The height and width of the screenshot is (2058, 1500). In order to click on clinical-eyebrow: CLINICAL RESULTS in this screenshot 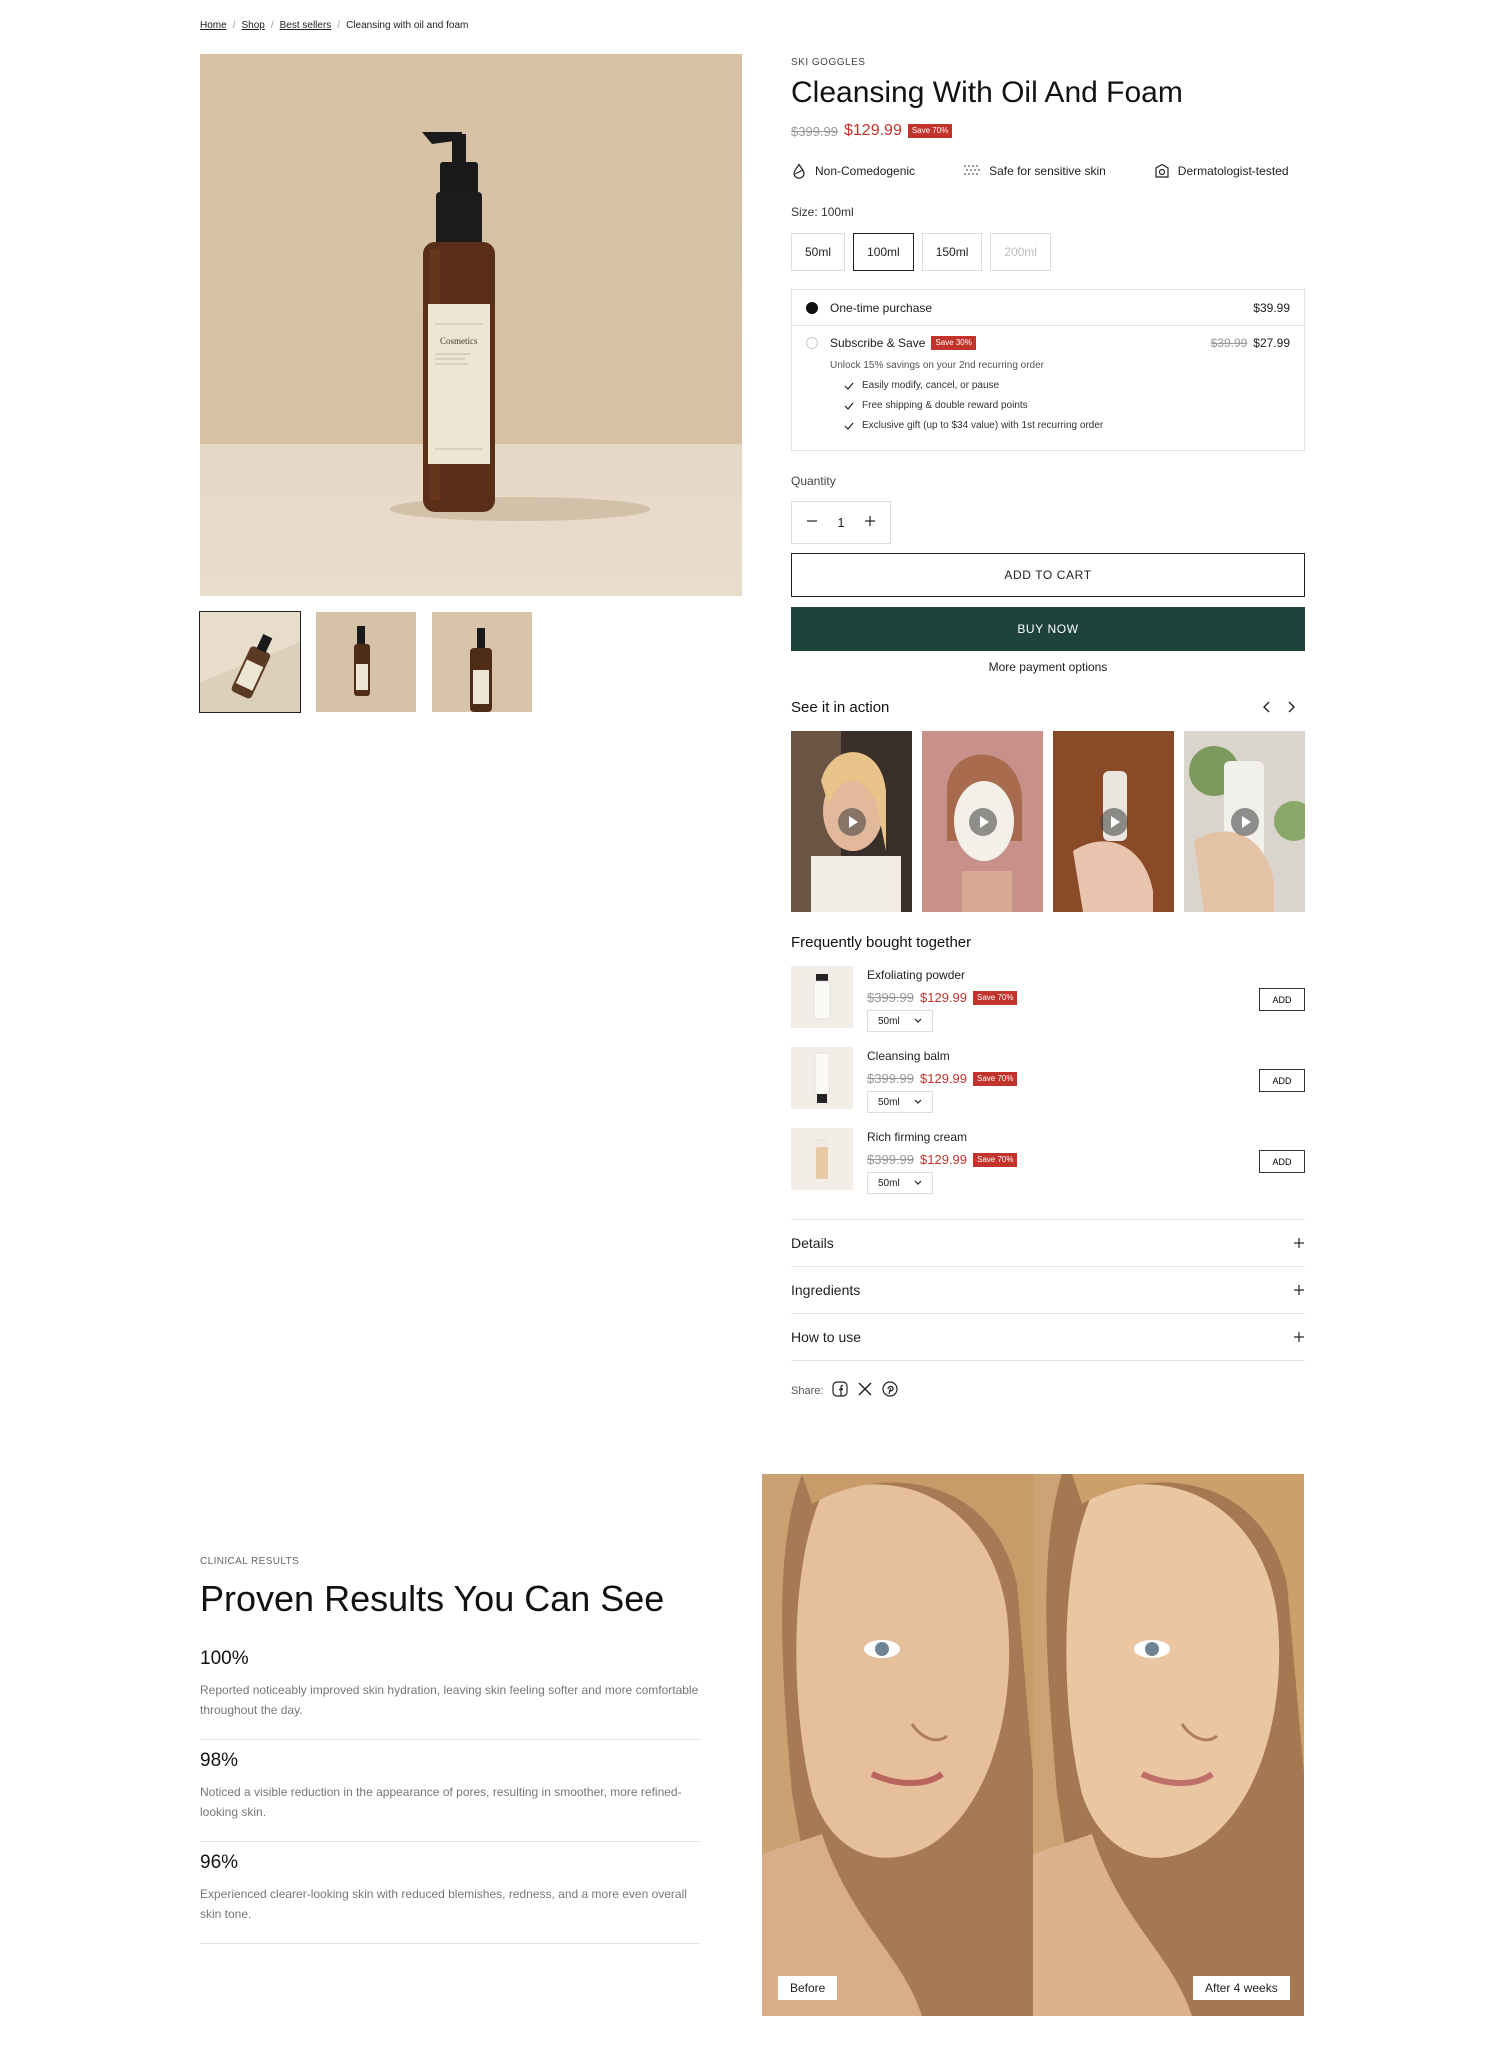, I will do `click(250, 1561)`.